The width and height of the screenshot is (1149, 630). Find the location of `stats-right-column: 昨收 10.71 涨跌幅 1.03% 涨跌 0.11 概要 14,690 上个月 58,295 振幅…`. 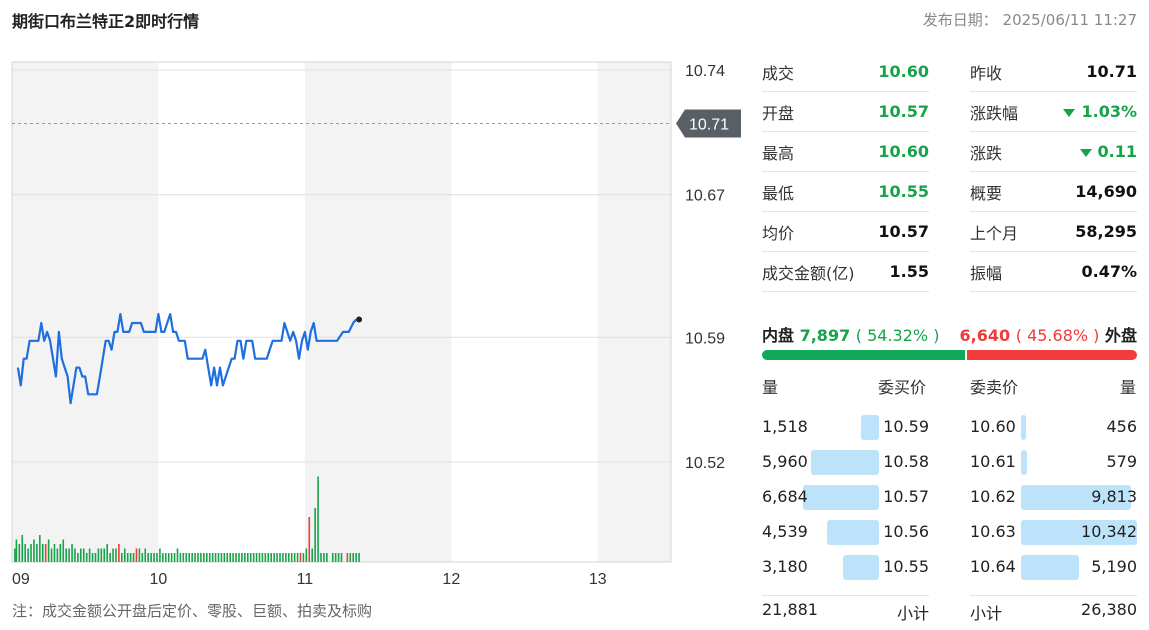

stats-right-column: 昨收 10.71 涨跌幅 1.03% 涨跌 0.11 概要 14,690 上个月 58,295 振幅… is located at coordinates (1053, 172).